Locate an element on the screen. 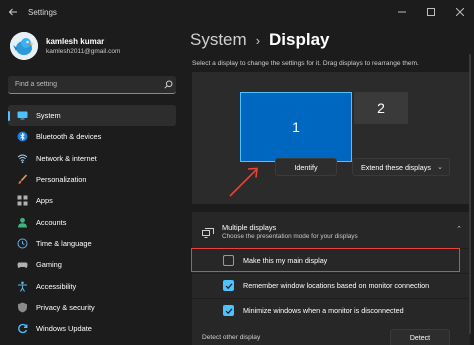 This screenshot has width=474, height=345. gaming-icon is located at coordinates (22, 265).